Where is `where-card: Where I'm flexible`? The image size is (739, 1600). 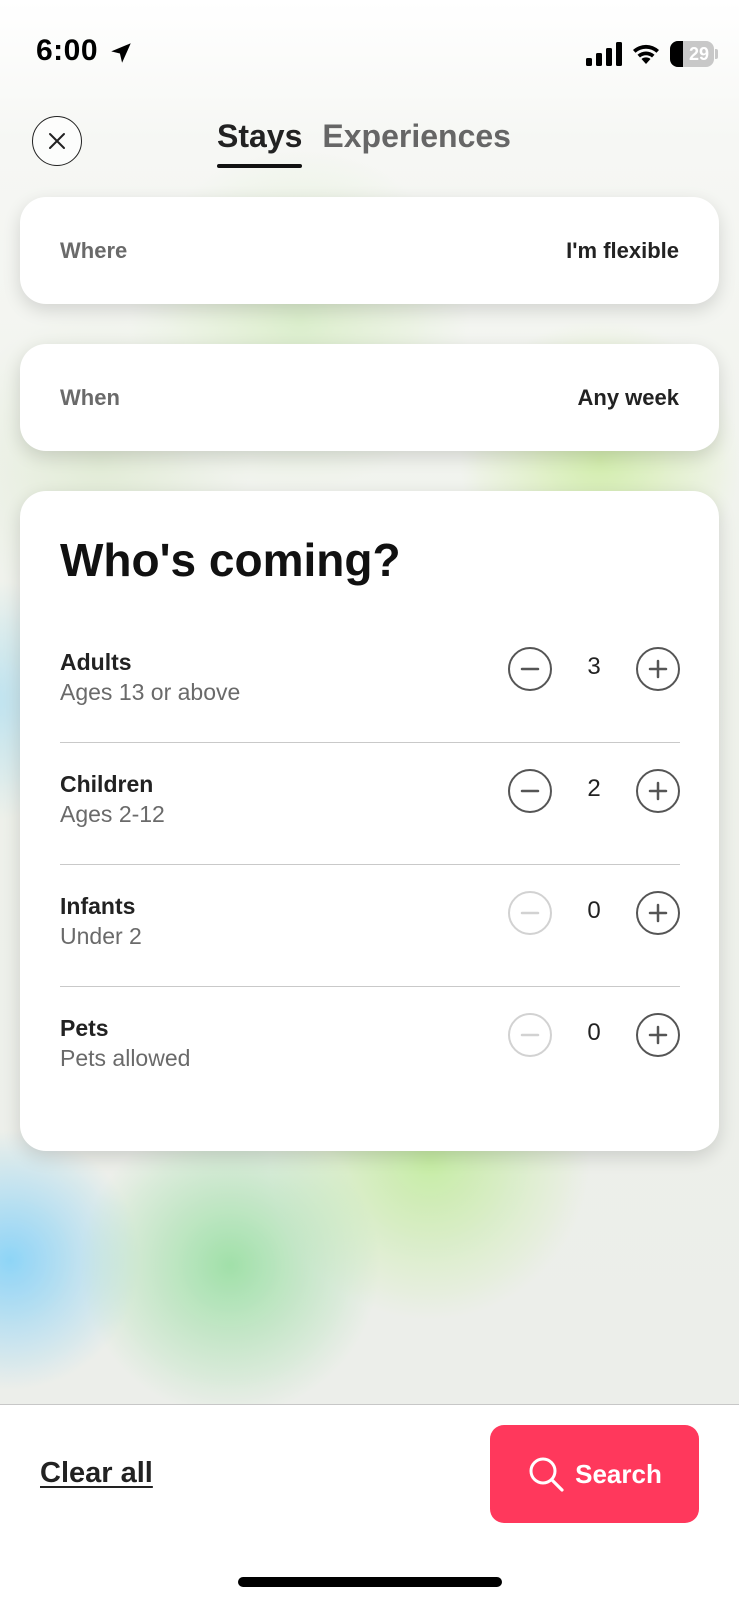 where-card: Where I'm flexible is located at coordinates (369, 250).